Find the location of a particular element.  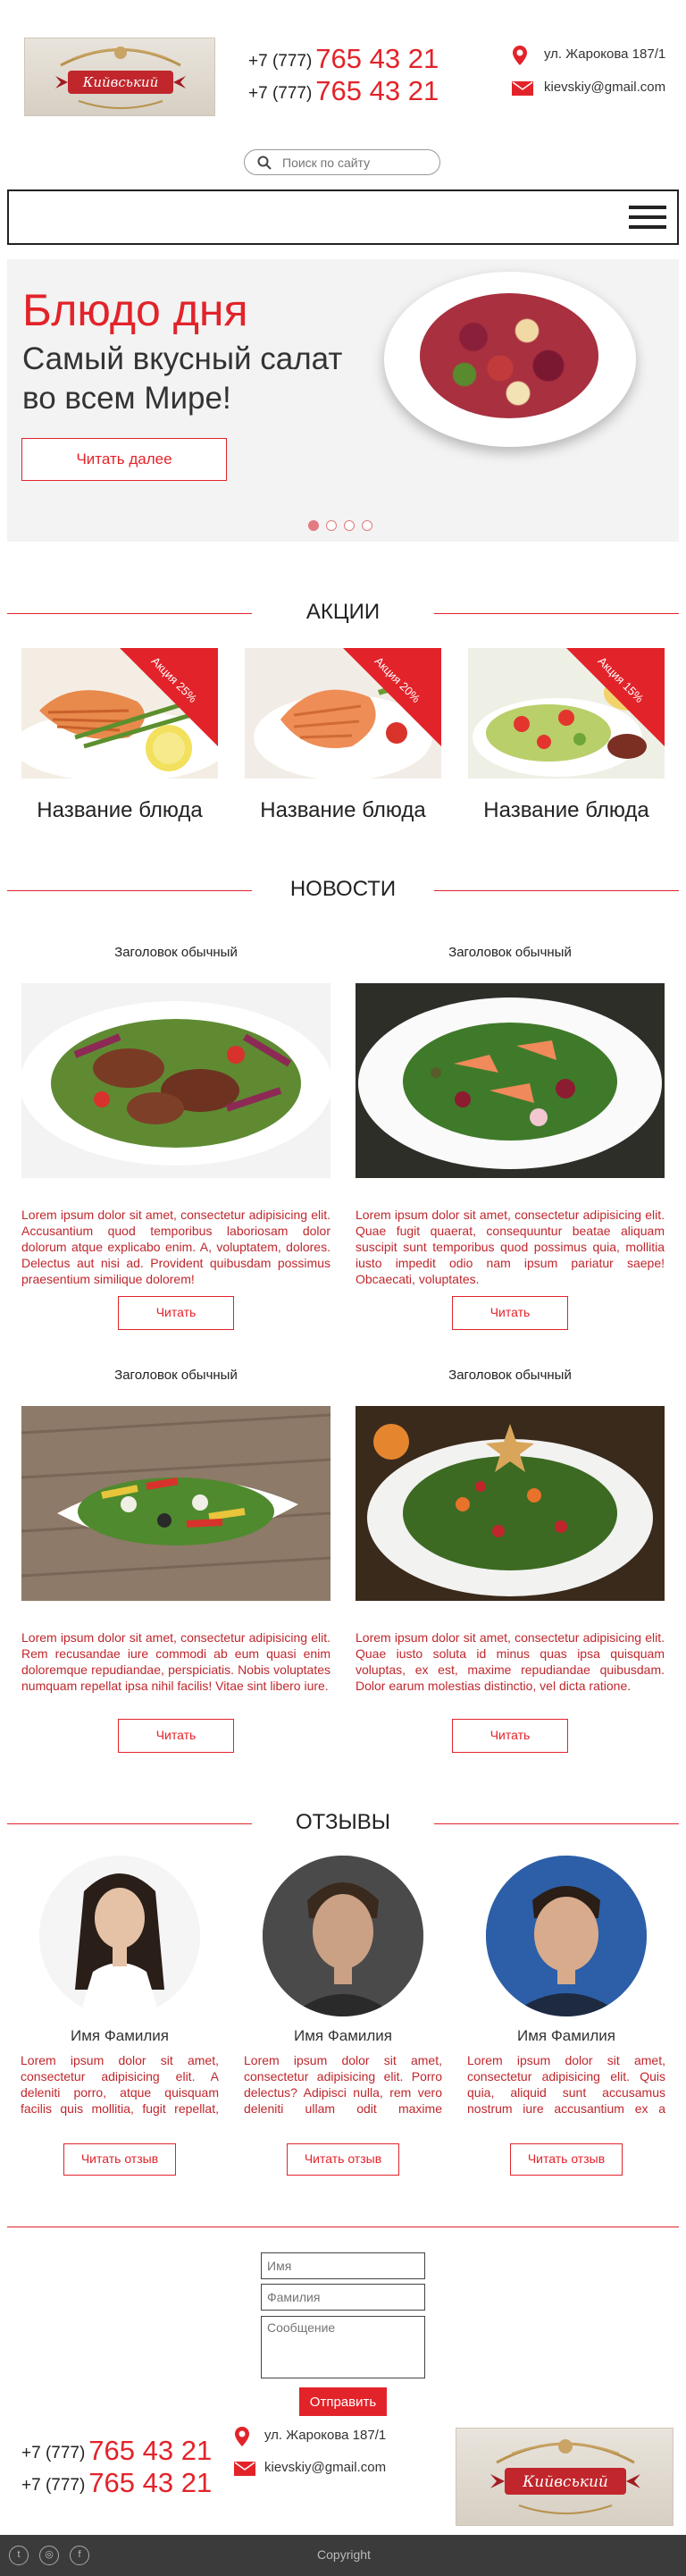

search-box is located at coordinates (342, 162).